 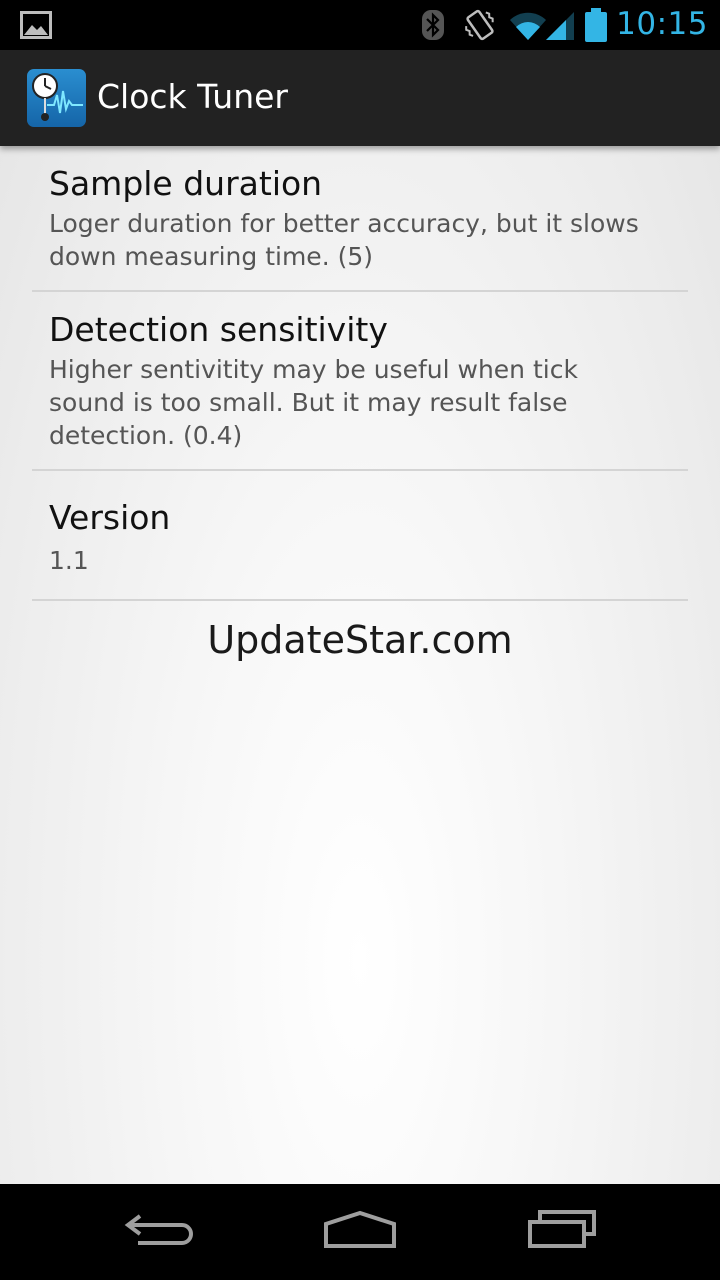 What do you see at coordinates (360, 1229) in the screenshot?
I see `home-icon` at bounding box center [360, 1229].